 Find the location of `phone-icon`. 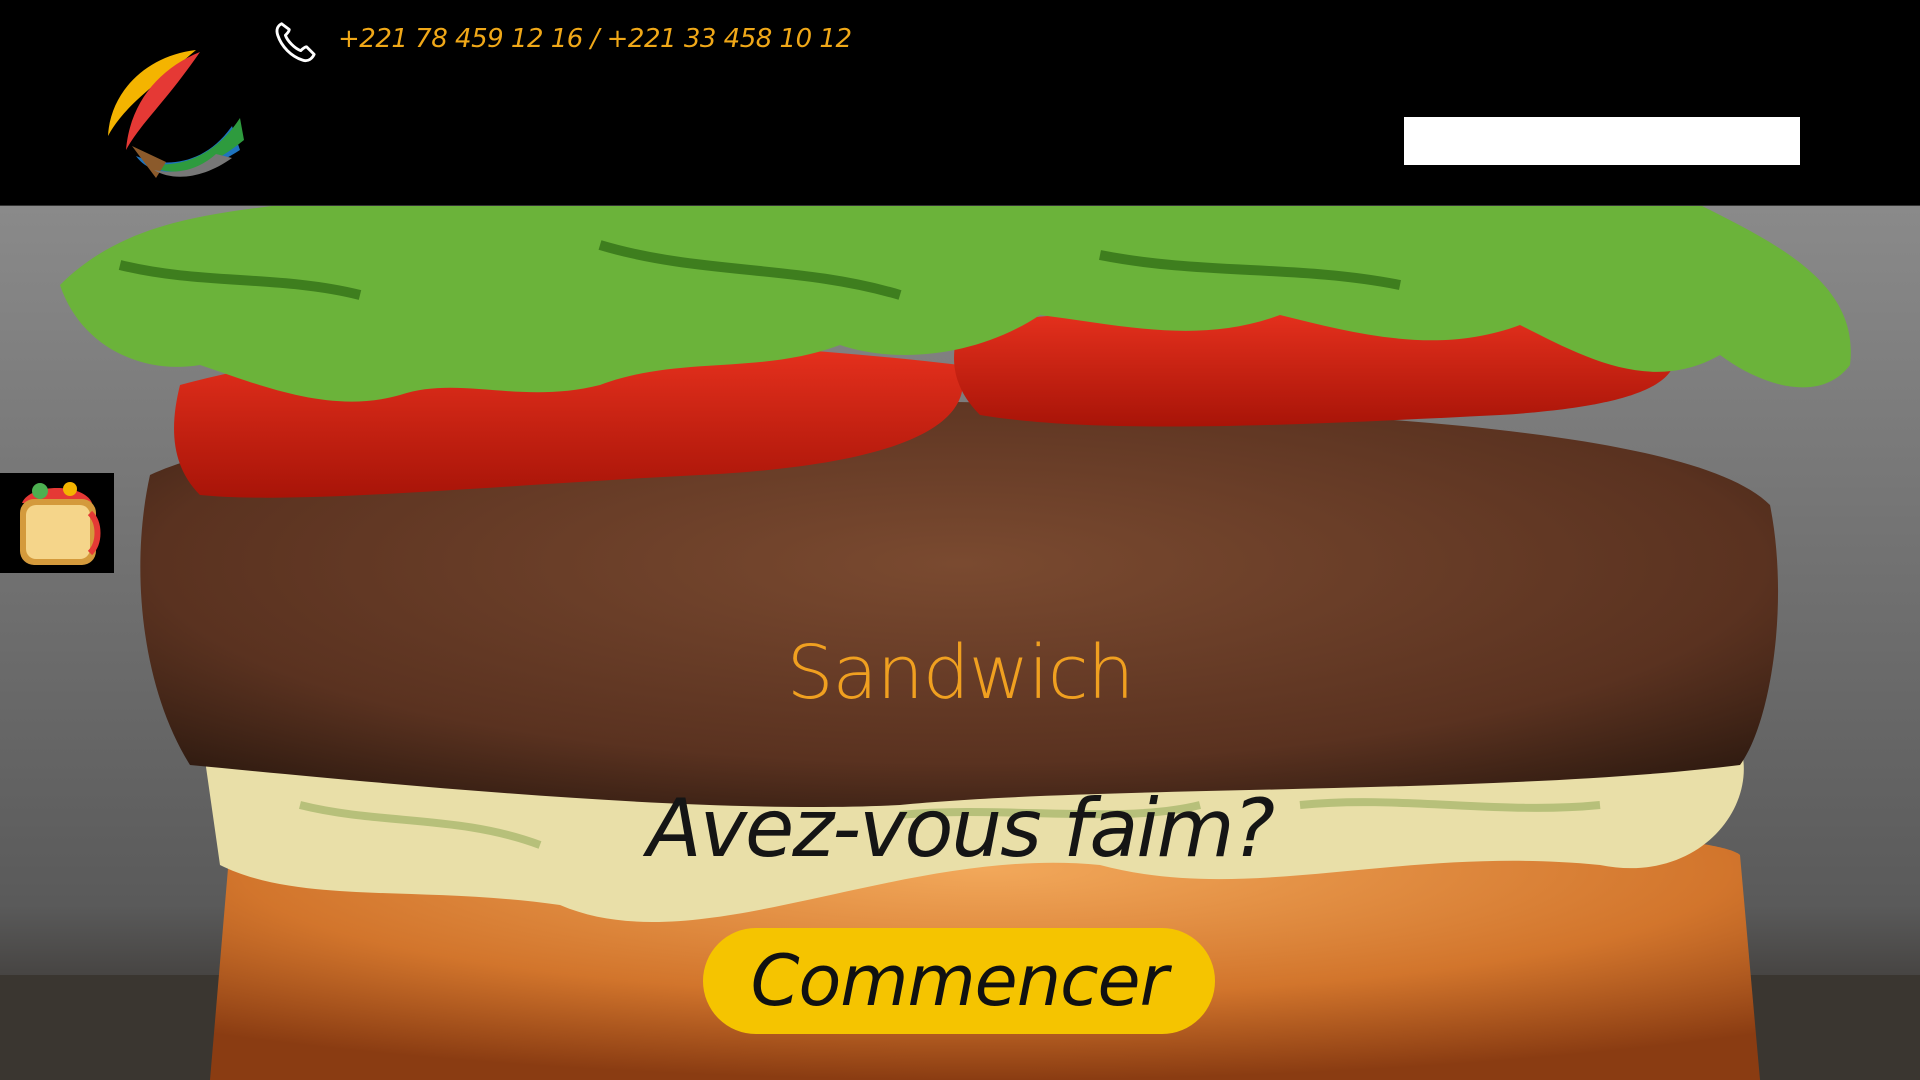

phone-icon is located at coordinates (295, 42).